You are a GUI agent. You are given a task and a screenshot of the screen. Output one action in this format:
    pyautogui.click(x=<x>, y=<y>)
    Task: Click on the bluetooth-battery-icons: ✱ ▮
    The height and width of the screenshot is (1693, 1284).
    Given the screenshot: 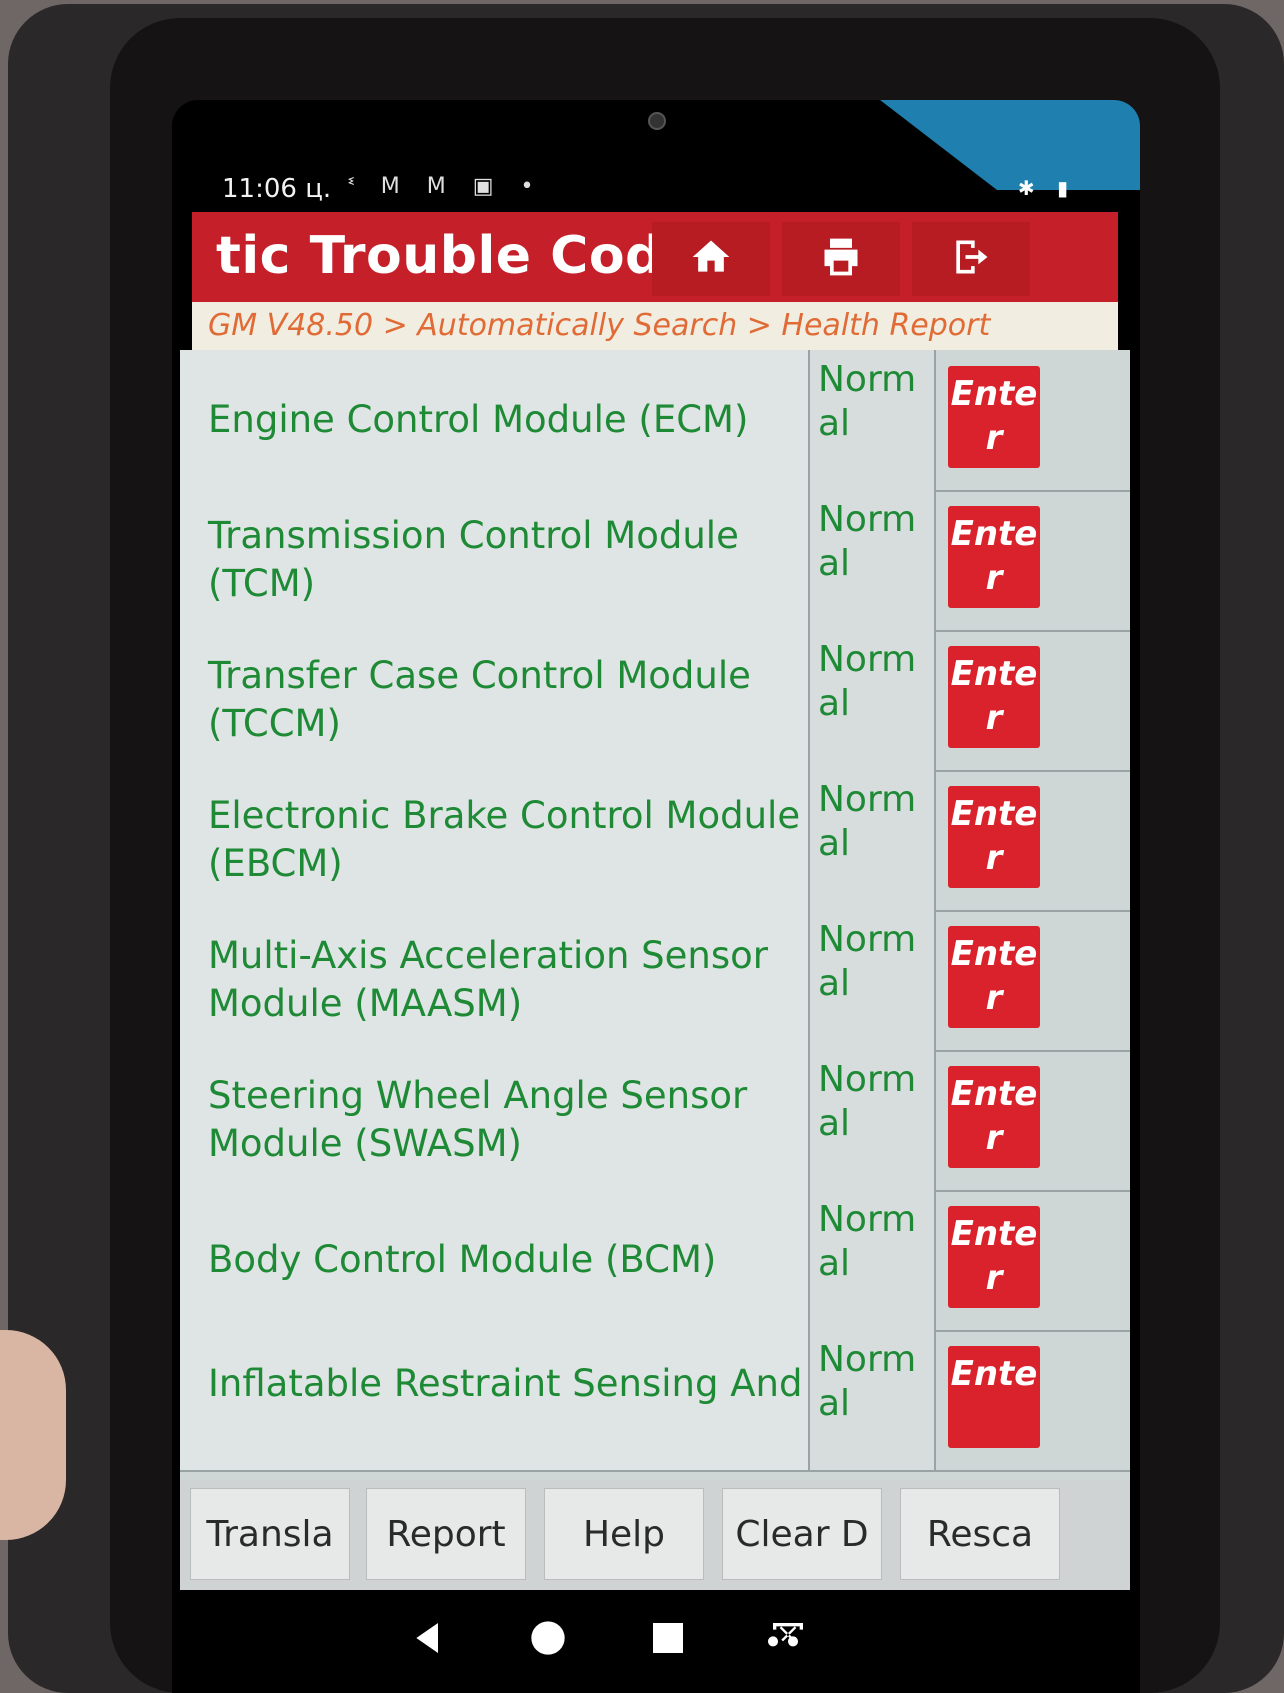 What is the action you would take?
    pyautogui.click(x=1046, y=188)
    